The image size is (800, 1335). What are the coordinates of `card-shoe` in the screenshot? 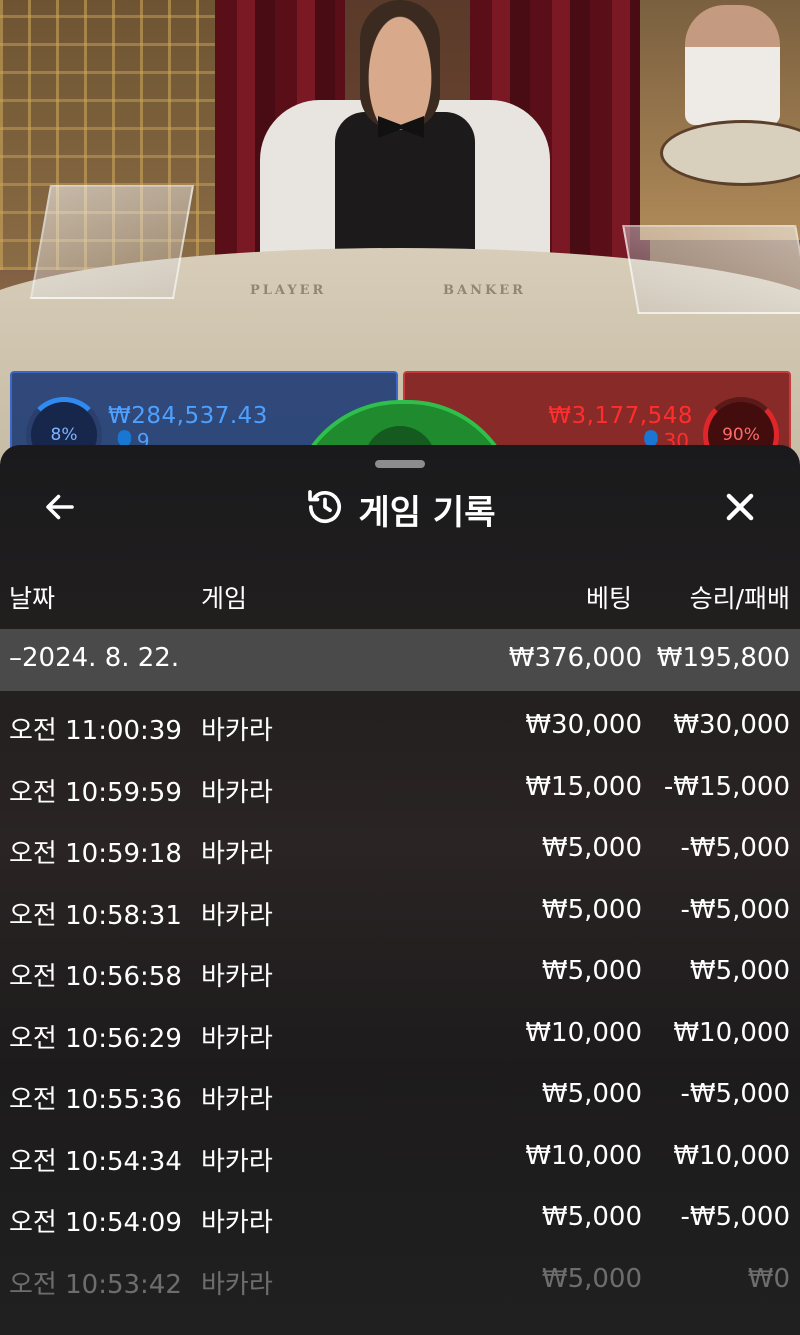 It's located at (112, 242).